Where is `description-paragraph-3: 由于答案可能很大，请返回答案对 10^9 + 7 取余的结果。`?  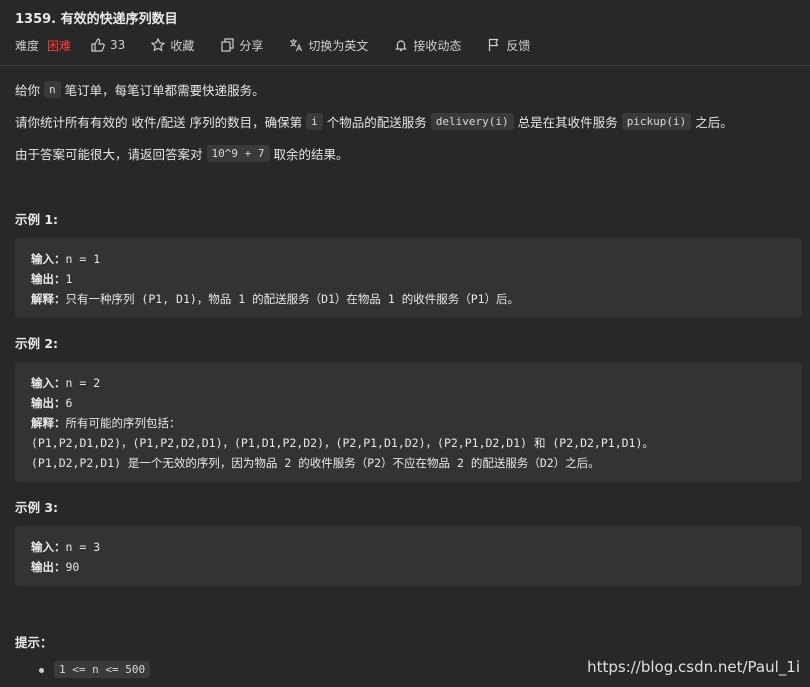
description-paragraph-3: 由于答案可能很大，请返回答案对 10^9 + 7 取余的结果。 is located at coordinates (182, 153).